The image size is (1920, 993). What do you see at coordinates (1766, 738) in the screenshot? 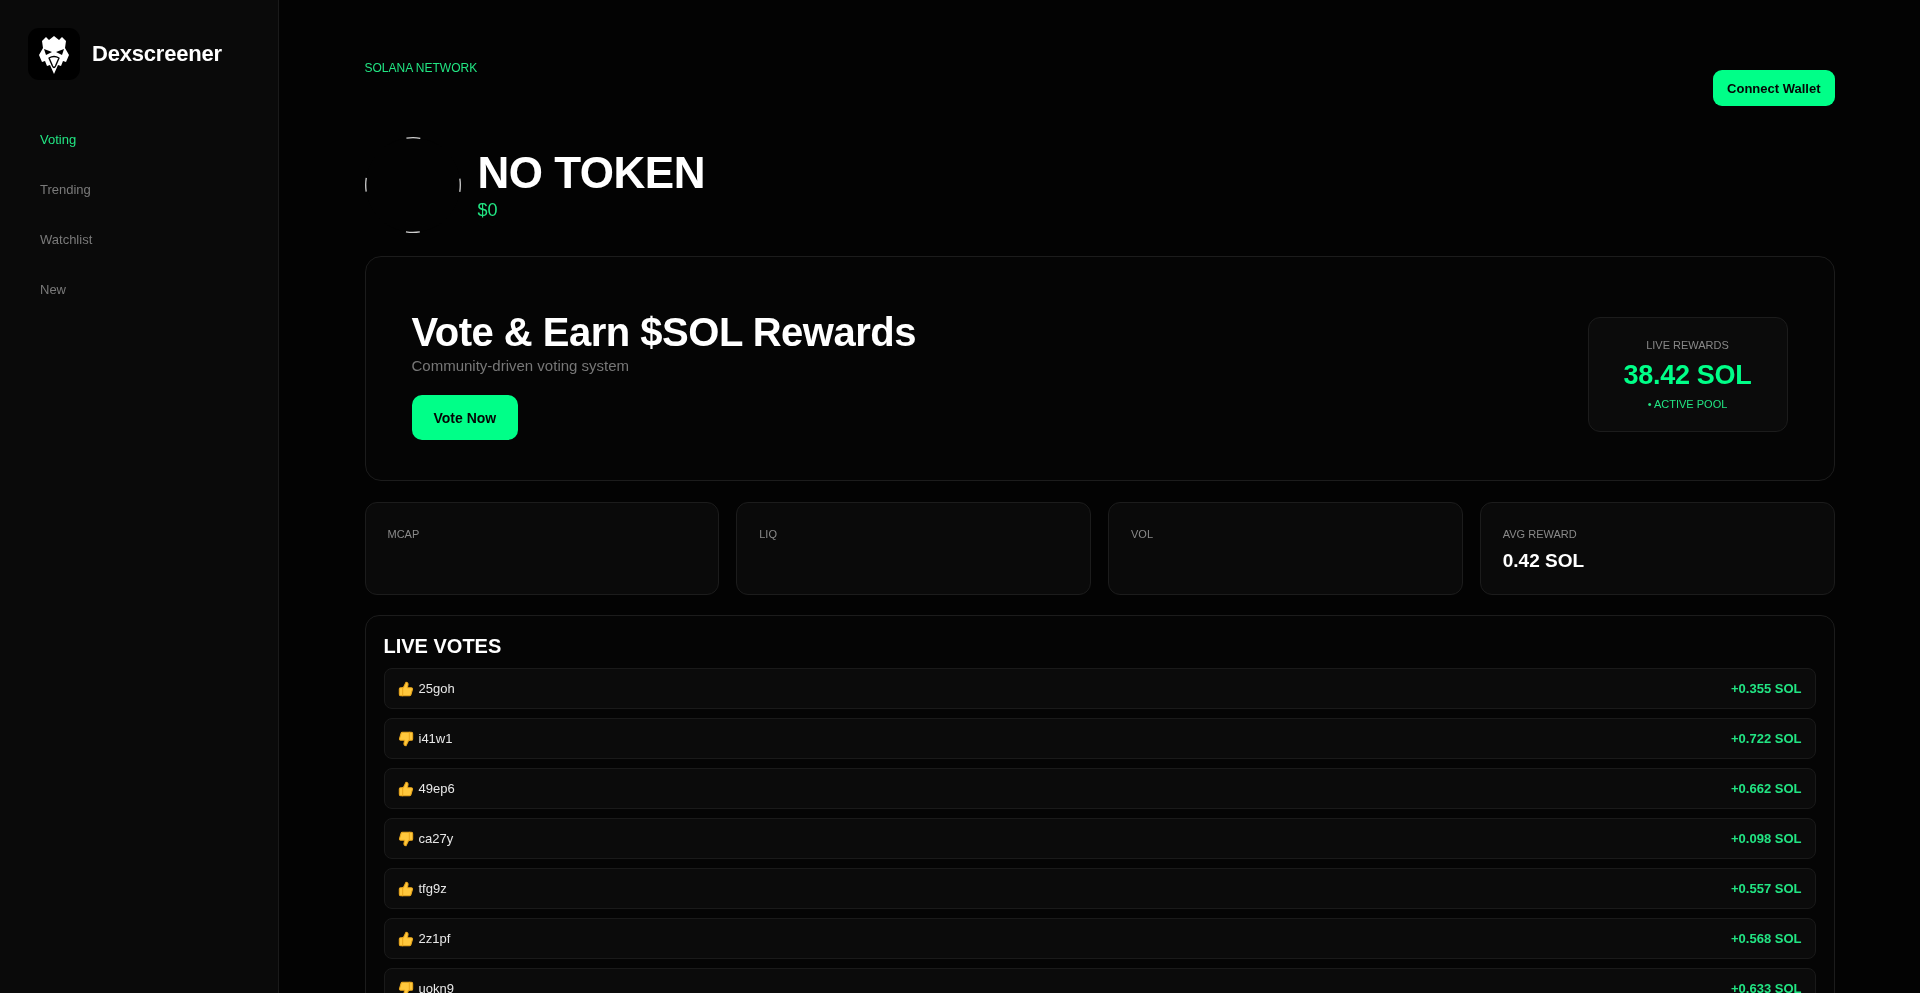
I see `vote-reward: +0.722 SOL` at bounding box center [1766, 738].